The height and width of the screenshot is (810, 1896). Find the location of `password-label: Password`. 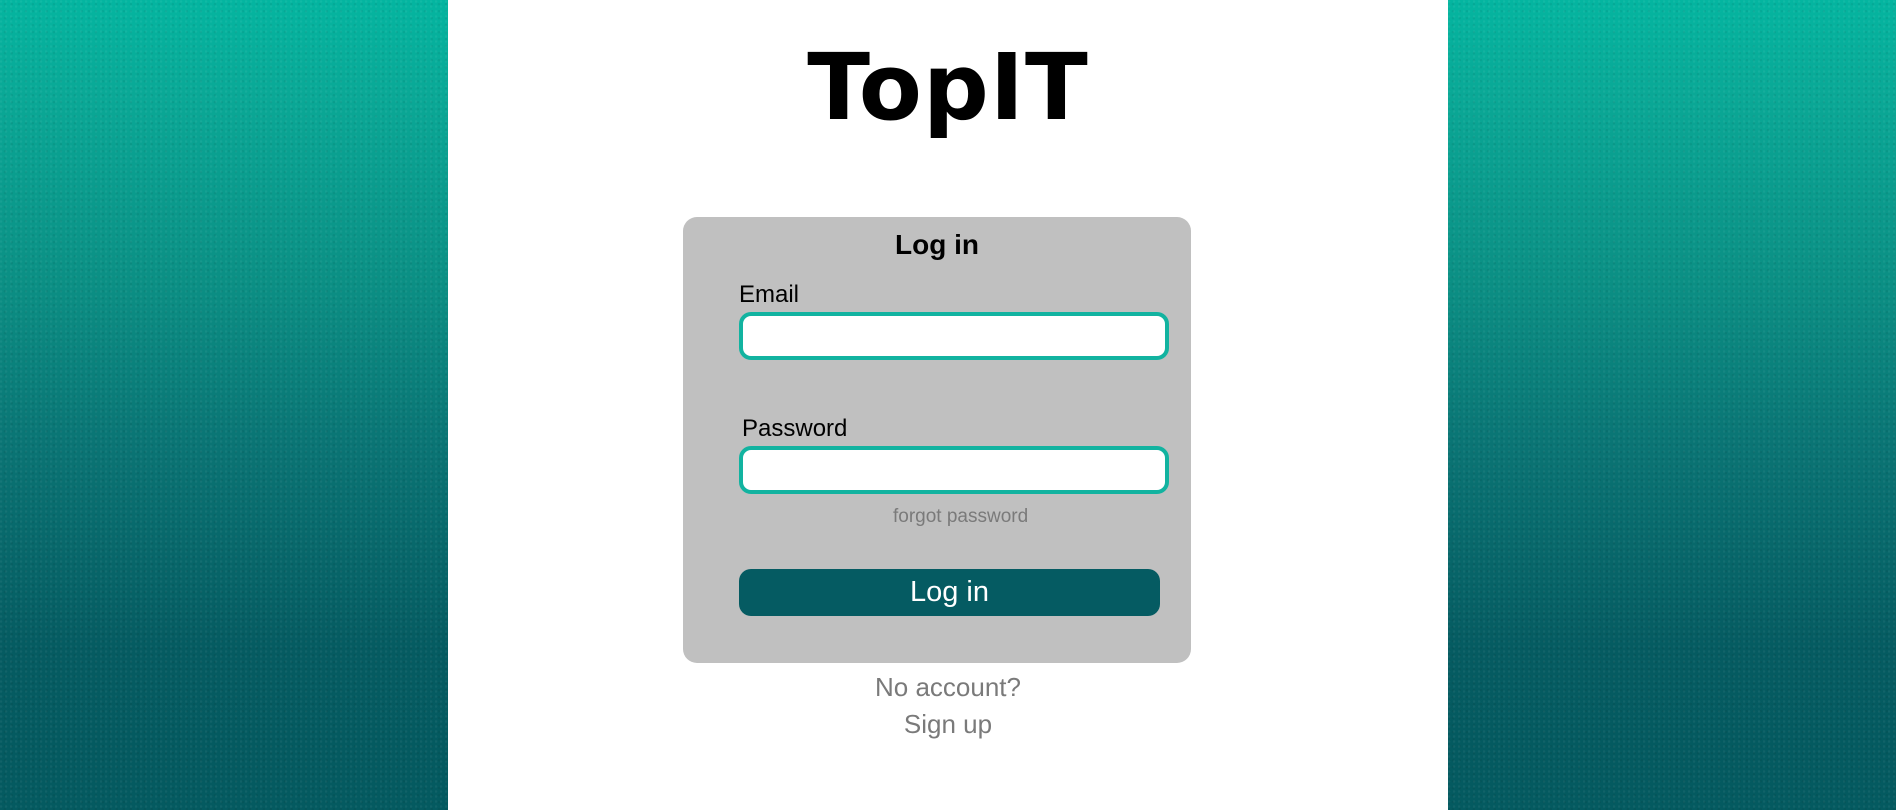

password-label: Password is located at coordinates (795, 428).